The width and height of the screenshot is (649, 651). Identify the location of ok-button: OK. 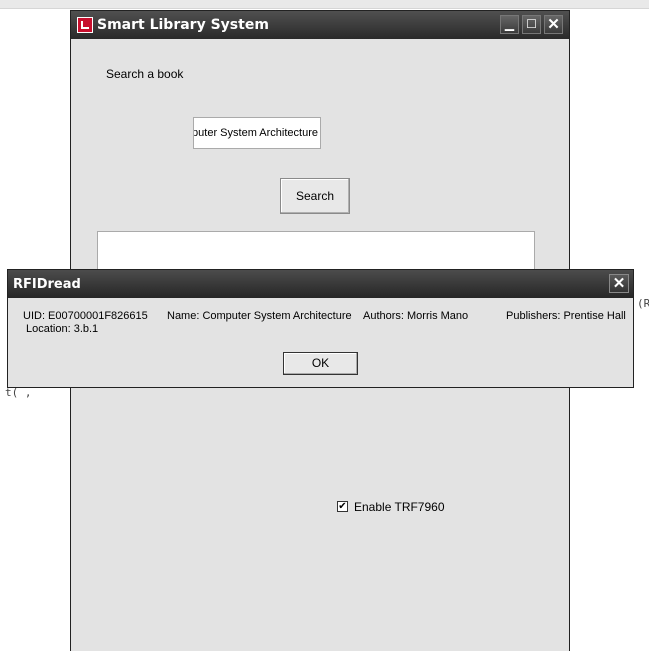
(320, 363).